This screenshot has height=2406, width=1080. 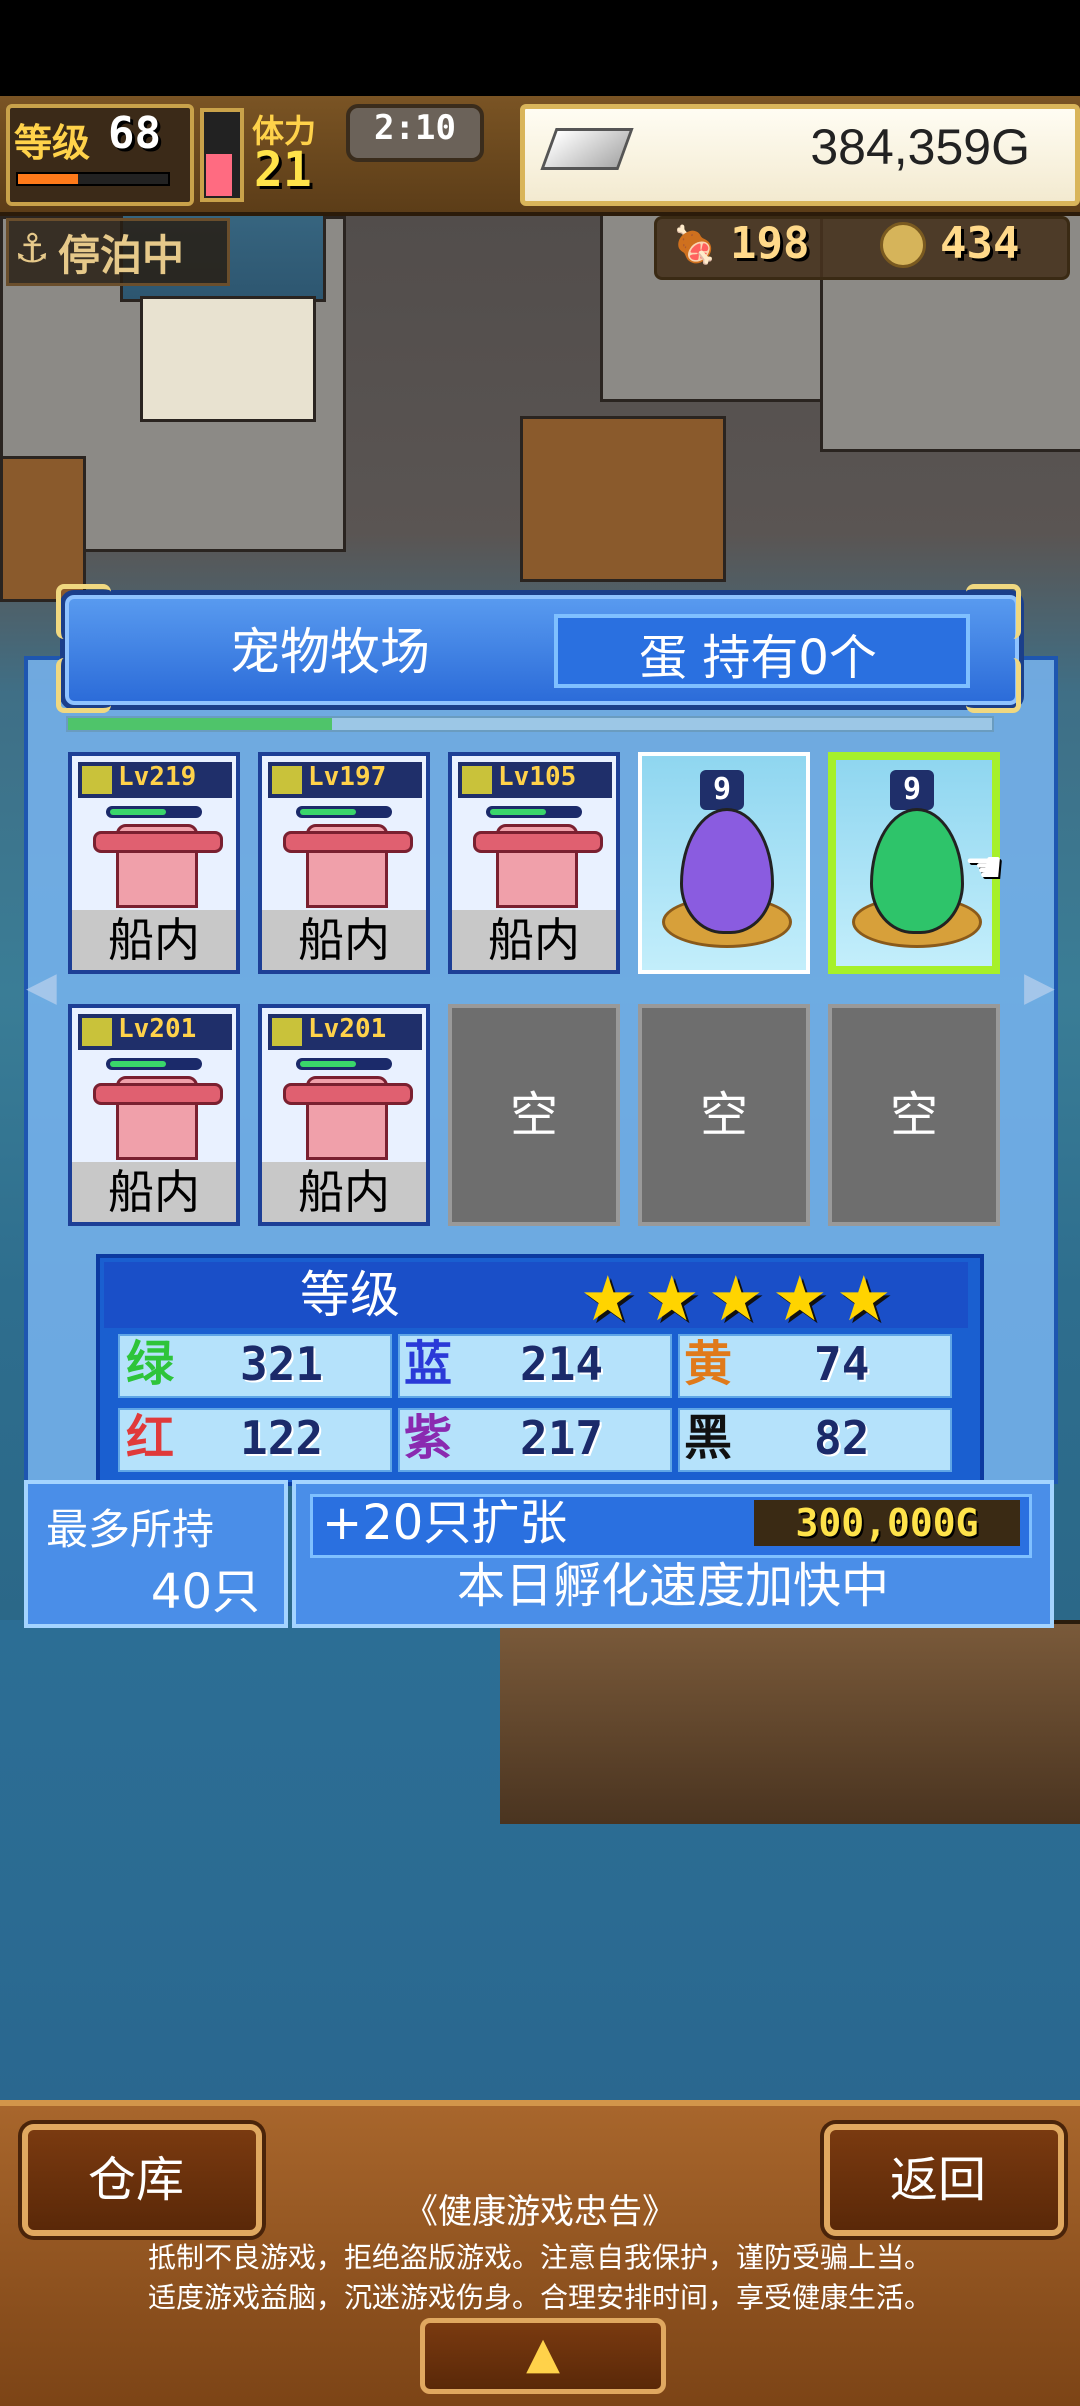 What do you see at coordinates (842, 1364) in the screenshot?
I see `stat-value: 74` at bounding box center [842, 1364].